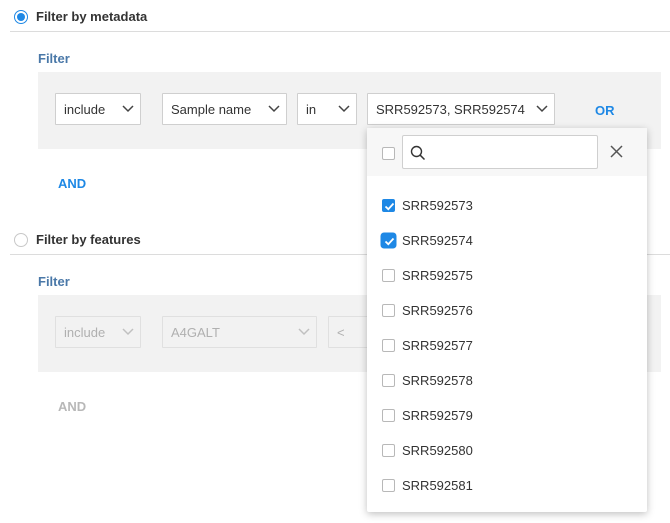  What do you see at coordinates (507, 415) in the screenshot?
I see `option-item: SRR592579` at bounding box center [507, 415].